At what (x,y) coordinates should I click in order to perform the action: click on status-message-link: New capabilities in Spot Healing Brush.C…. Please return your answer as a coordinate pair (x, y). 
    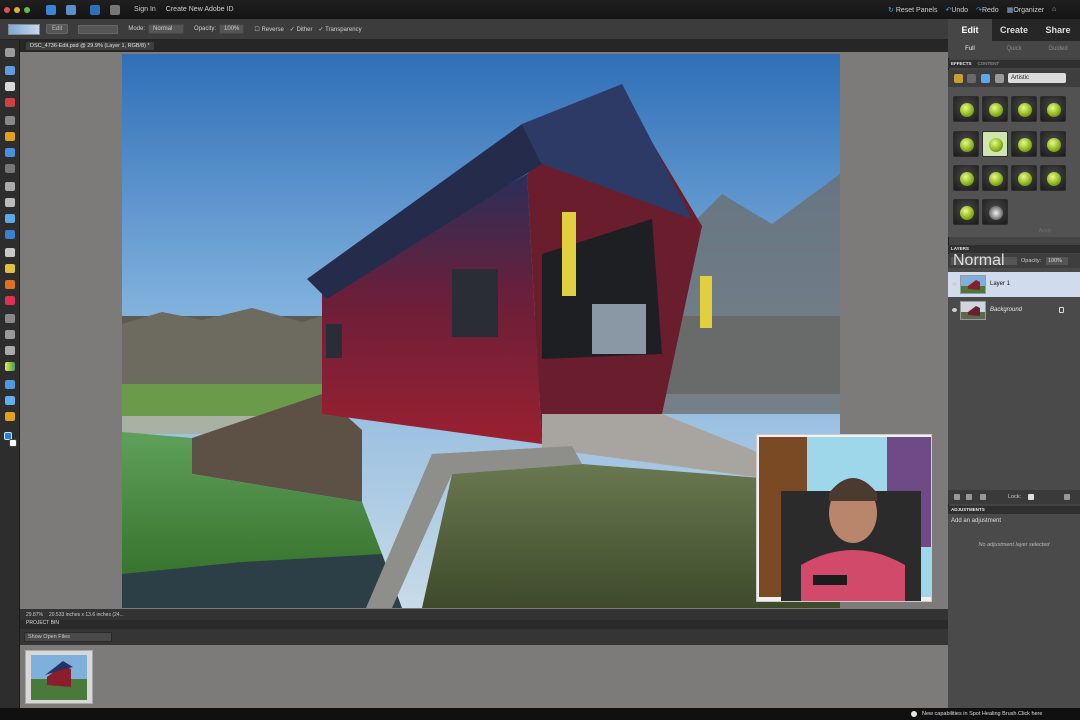
    Looking at the image, I should click on (982, 714).